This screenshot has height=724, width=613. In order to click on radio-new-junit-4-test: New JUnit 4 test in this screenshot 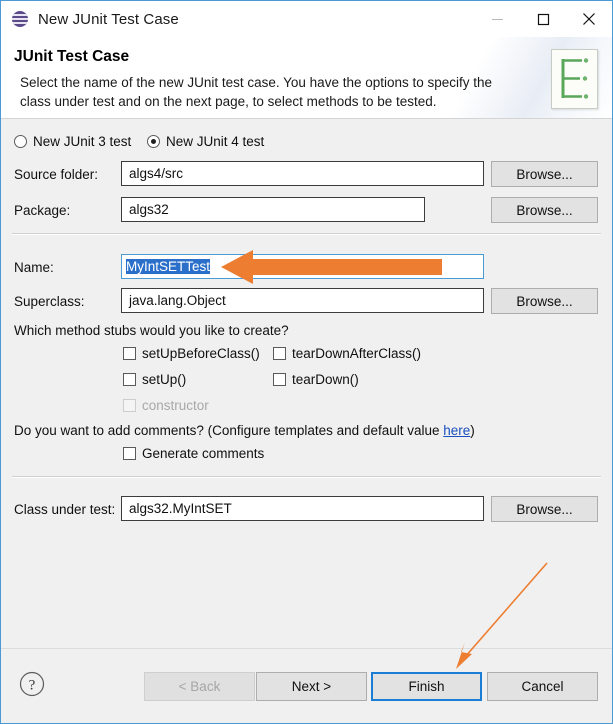, I will do `click(205, 141)`.